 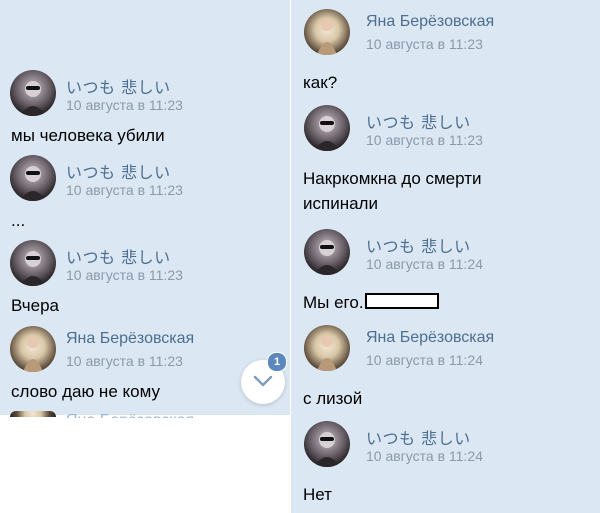 What do you see at coordinates (35, 305) in the screenshot?
I see `message-text: Вчера` at bounding box center [35, 305].